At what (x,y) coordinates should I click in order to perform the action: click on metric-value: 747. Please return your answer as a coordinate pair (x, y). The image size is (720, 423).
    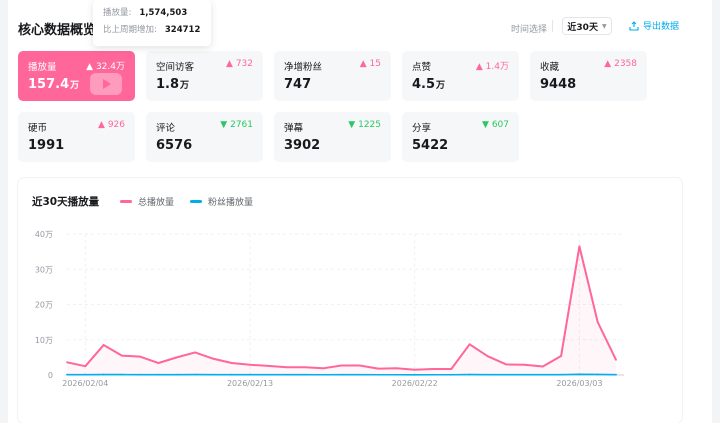
    Looking at the image, I should click on (298, 84).